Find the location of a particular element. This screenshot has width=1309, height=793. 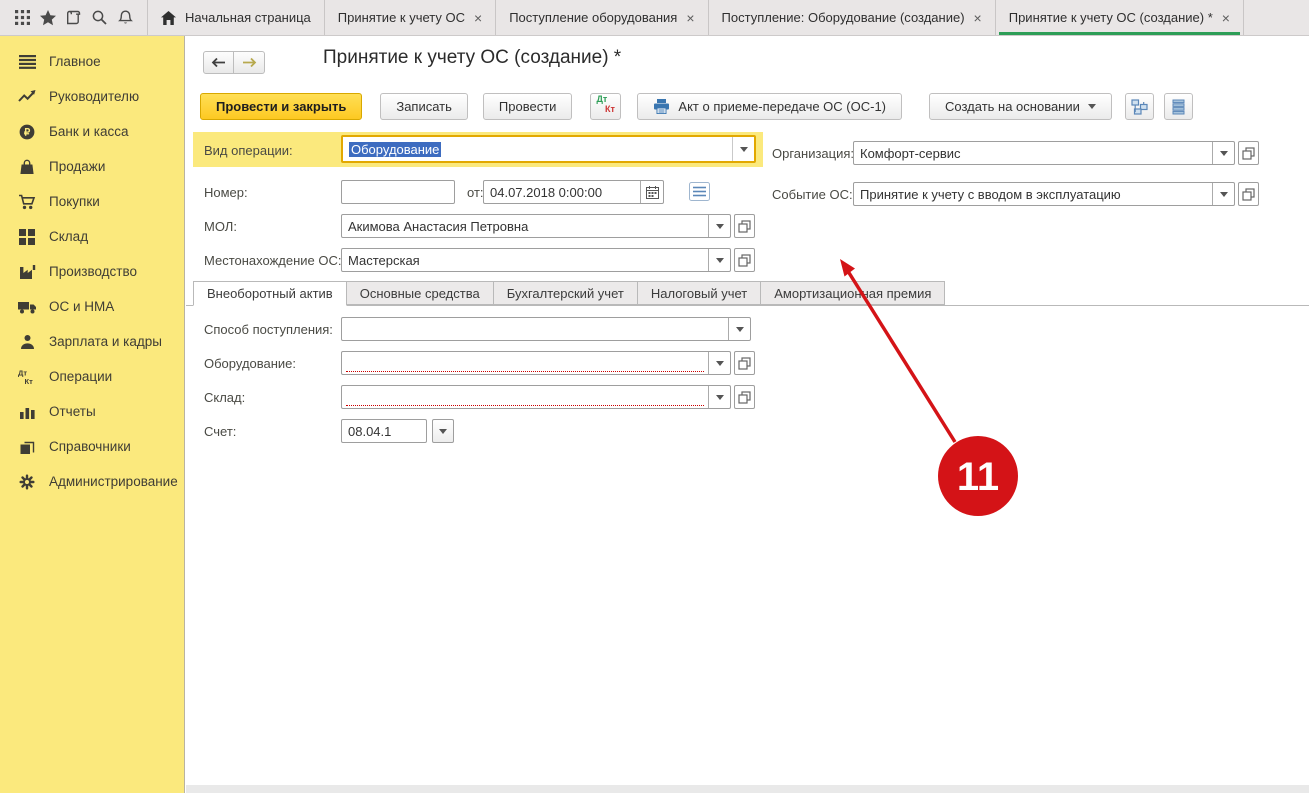

equipment-label: Оборудование: is located at coordinates (250, 363).